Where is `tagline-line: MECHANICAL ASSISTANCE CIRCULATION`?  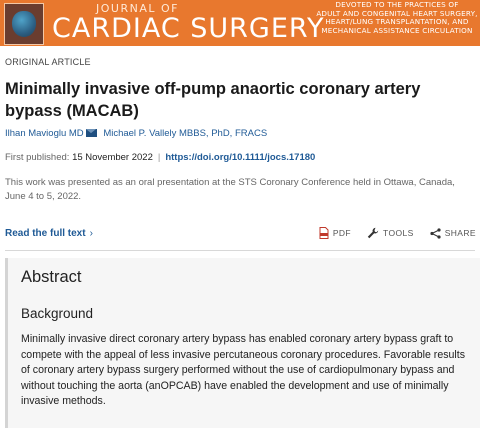
tagline-line: MECHANICAL ASSISTANCE CIRCULATION is located at coordinates (397, 30).